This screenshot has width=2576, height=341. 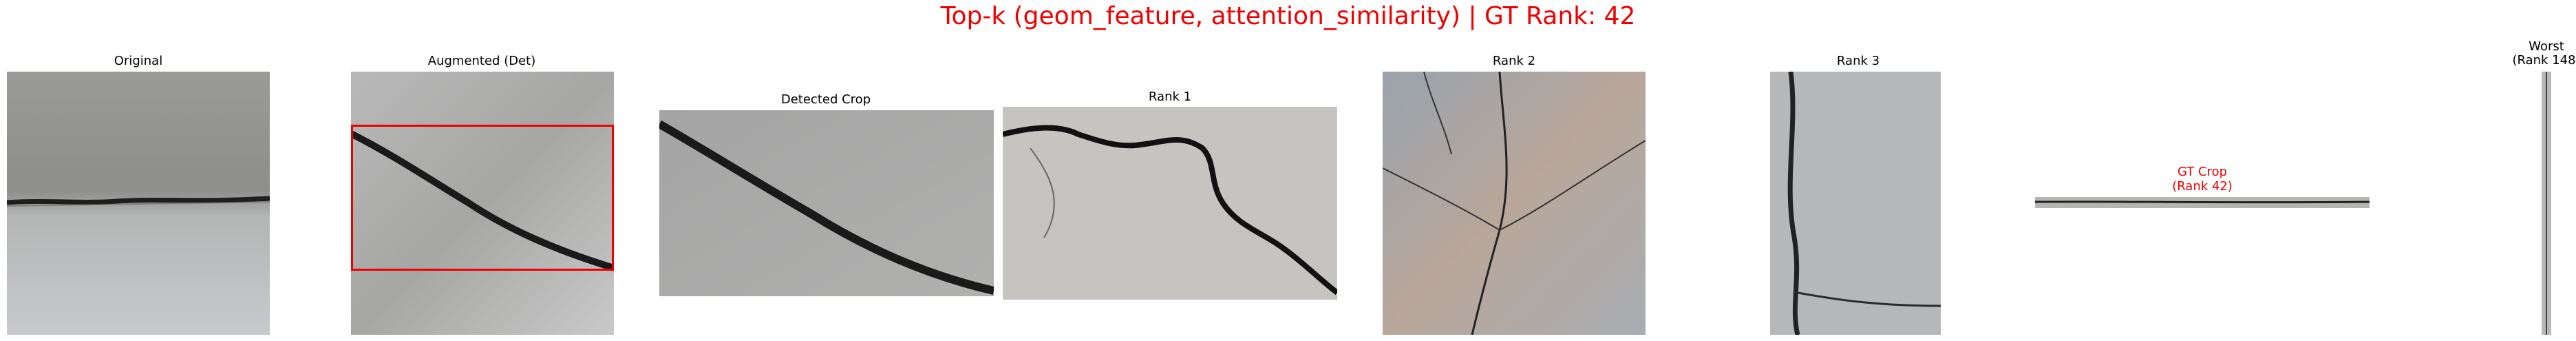 What do you see at coordinates (2546, 46) in the screenshot?
I see `worst-label-line1: Worst` at bounding box center [2546, 46].